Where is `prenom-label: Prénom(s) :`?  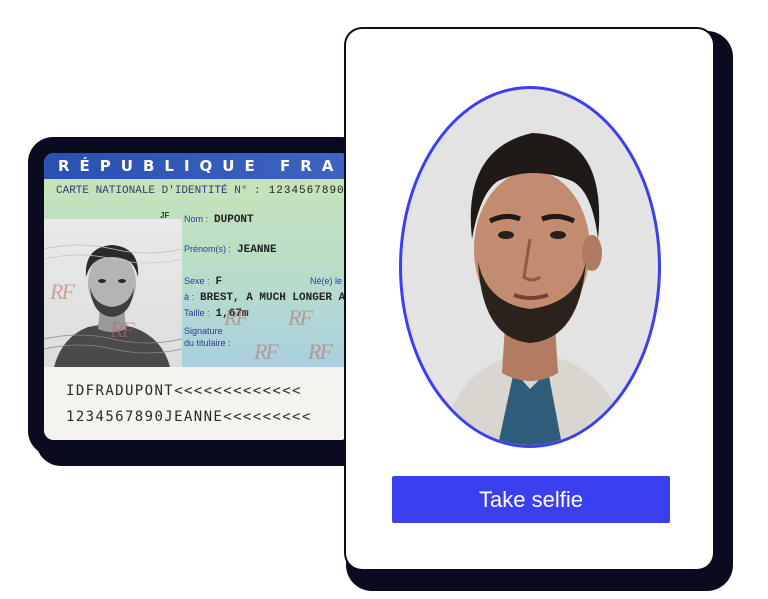 prenom-label: Prénom(s) : is located at coordinates (208, 249).